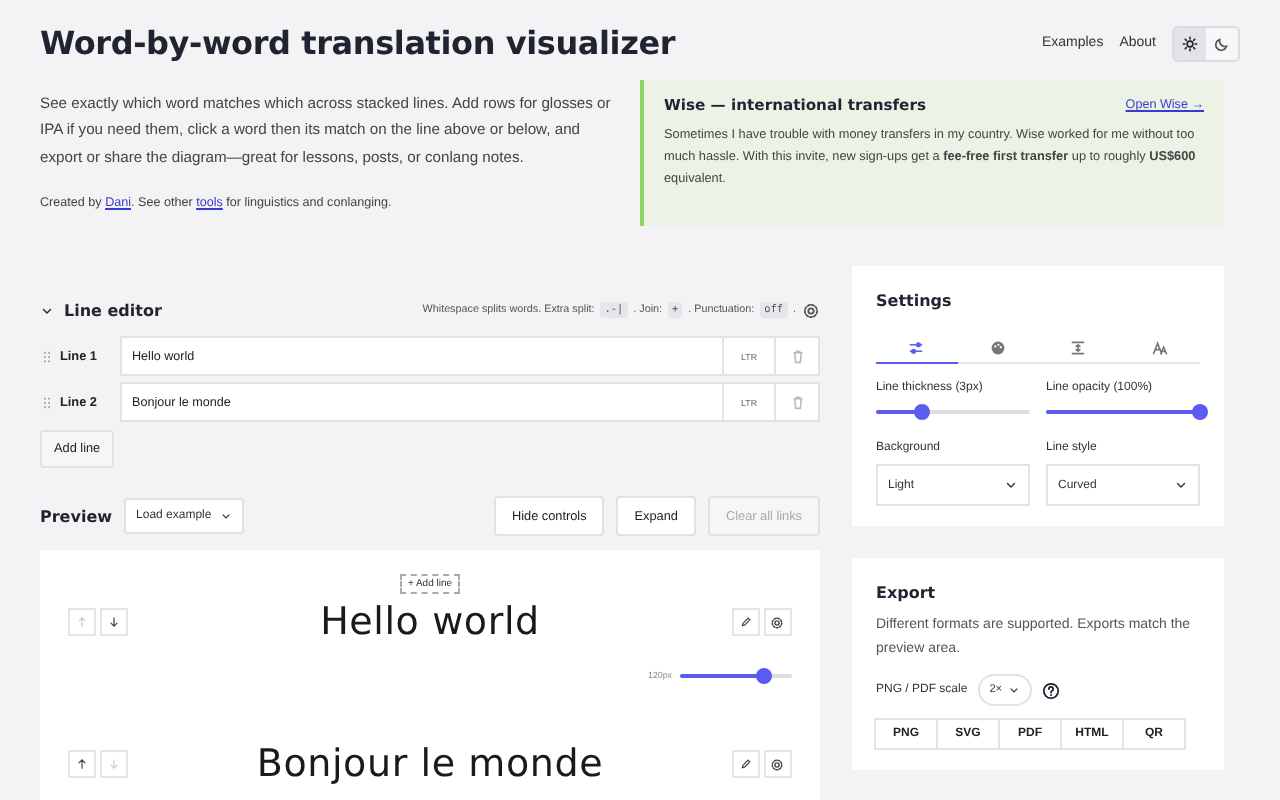 The width and height of the screenshot is (1280, 800). Describe the element at coordinates (1078, 347) in the screenshot. I see `spacing-icon` at that location.